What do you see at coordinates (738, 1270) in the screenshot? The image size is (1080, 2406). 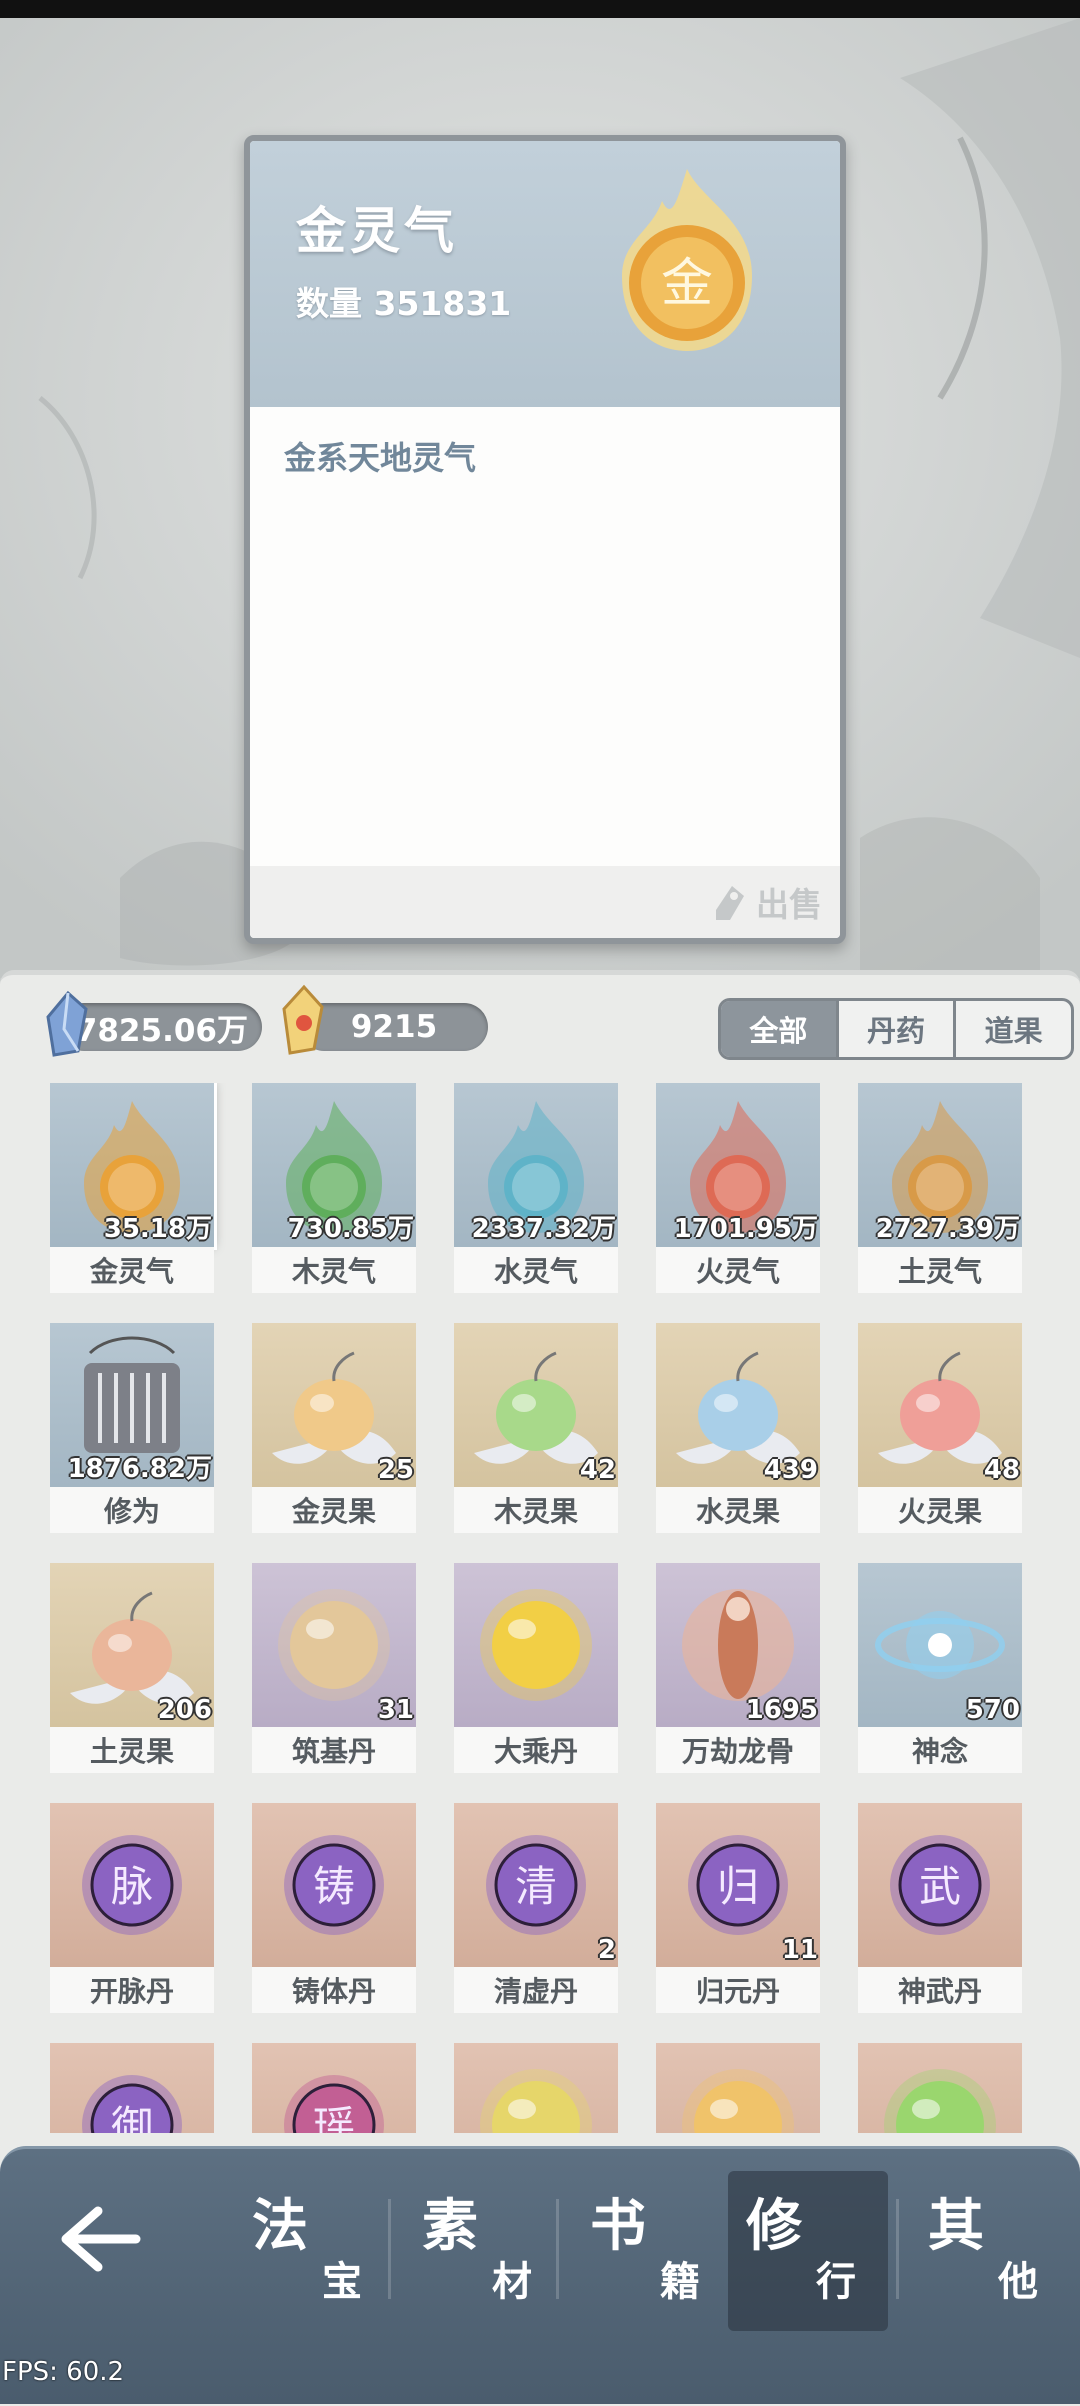 I see `item-name: 火灵气` at bounding box center [738, 1270].